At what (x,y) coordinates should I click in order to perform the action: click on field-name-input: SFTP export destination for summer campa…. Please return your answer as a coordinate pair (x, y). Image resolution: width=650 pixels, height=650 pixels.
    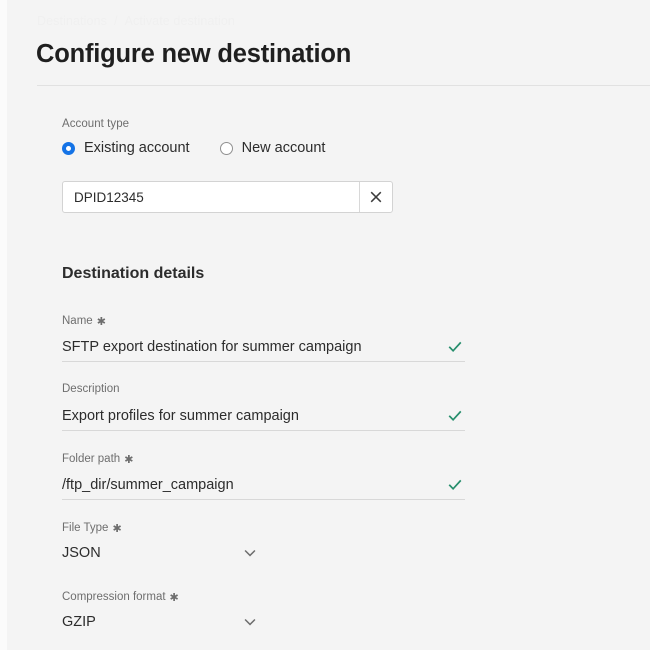
    Looking at the image, I should click on (263, 346).